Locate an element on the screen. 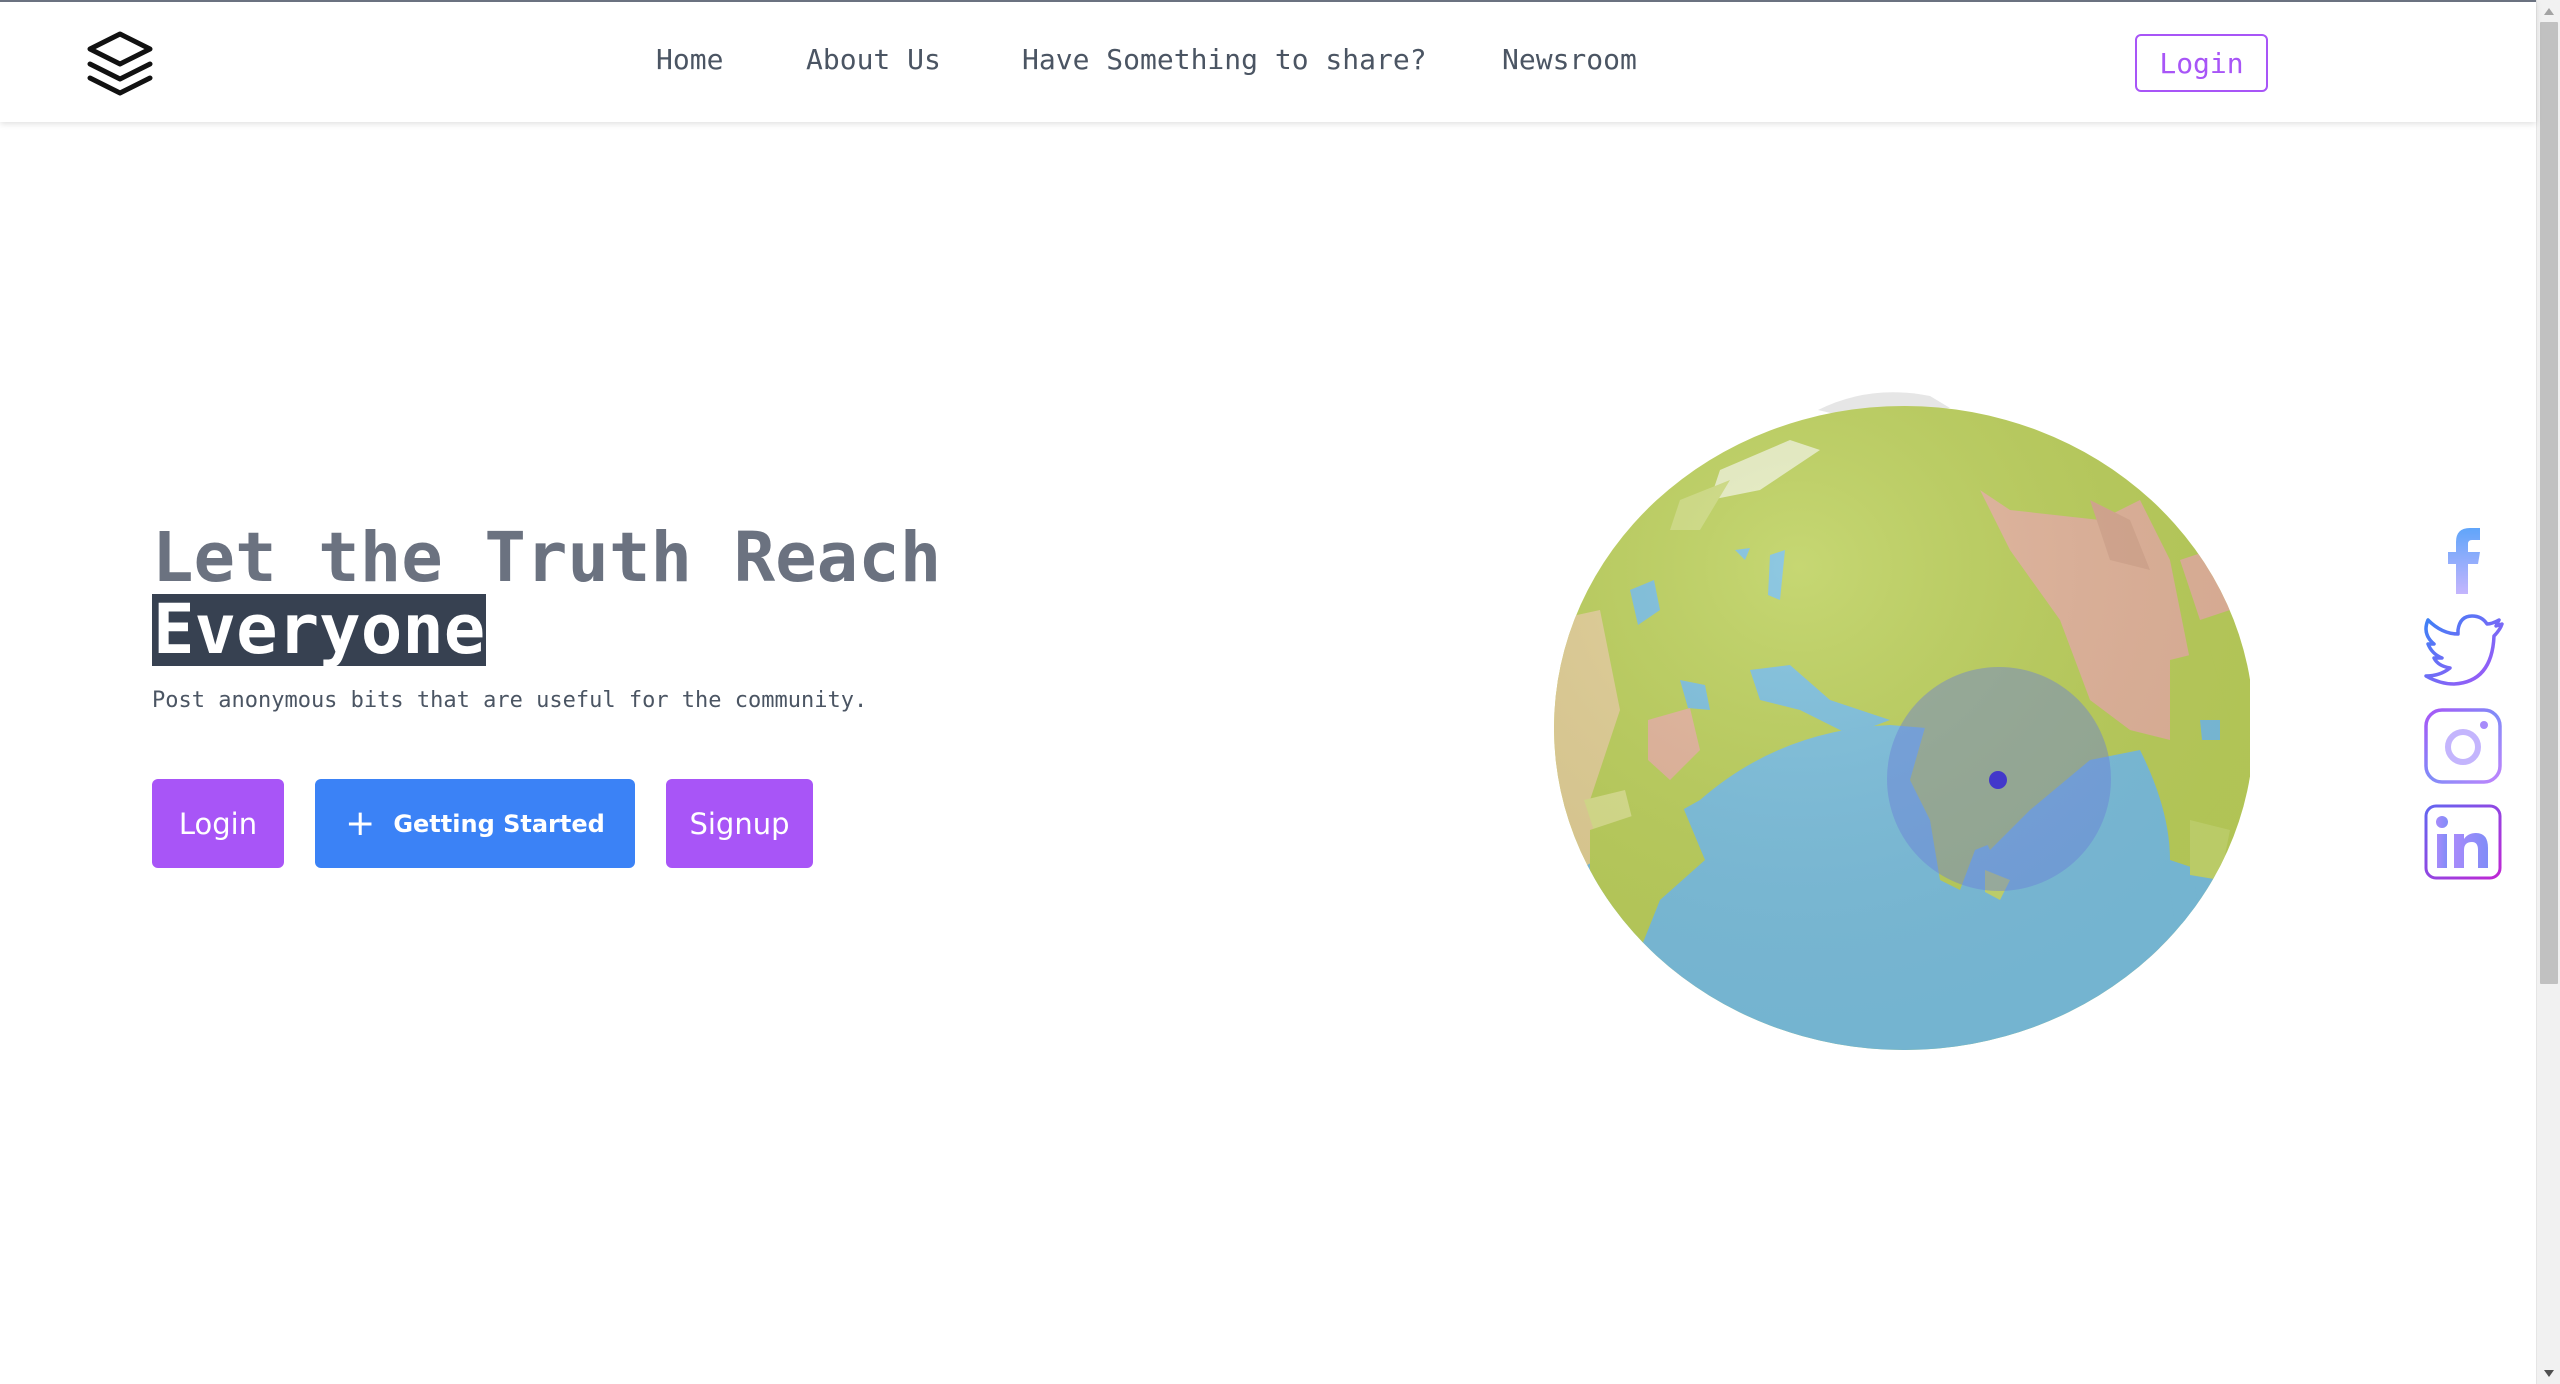 This screenshot has height=1384, width=2560. location-marker is located at coordinates (1998, 780).